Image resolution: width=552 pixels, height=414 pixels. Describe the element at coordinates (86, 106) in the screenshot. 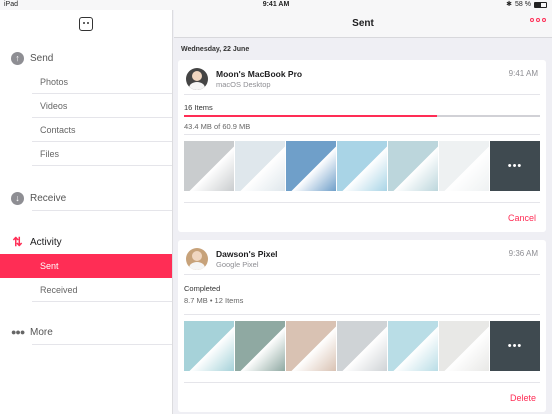

I see `sidebar-item-videos: Videos` at that location.